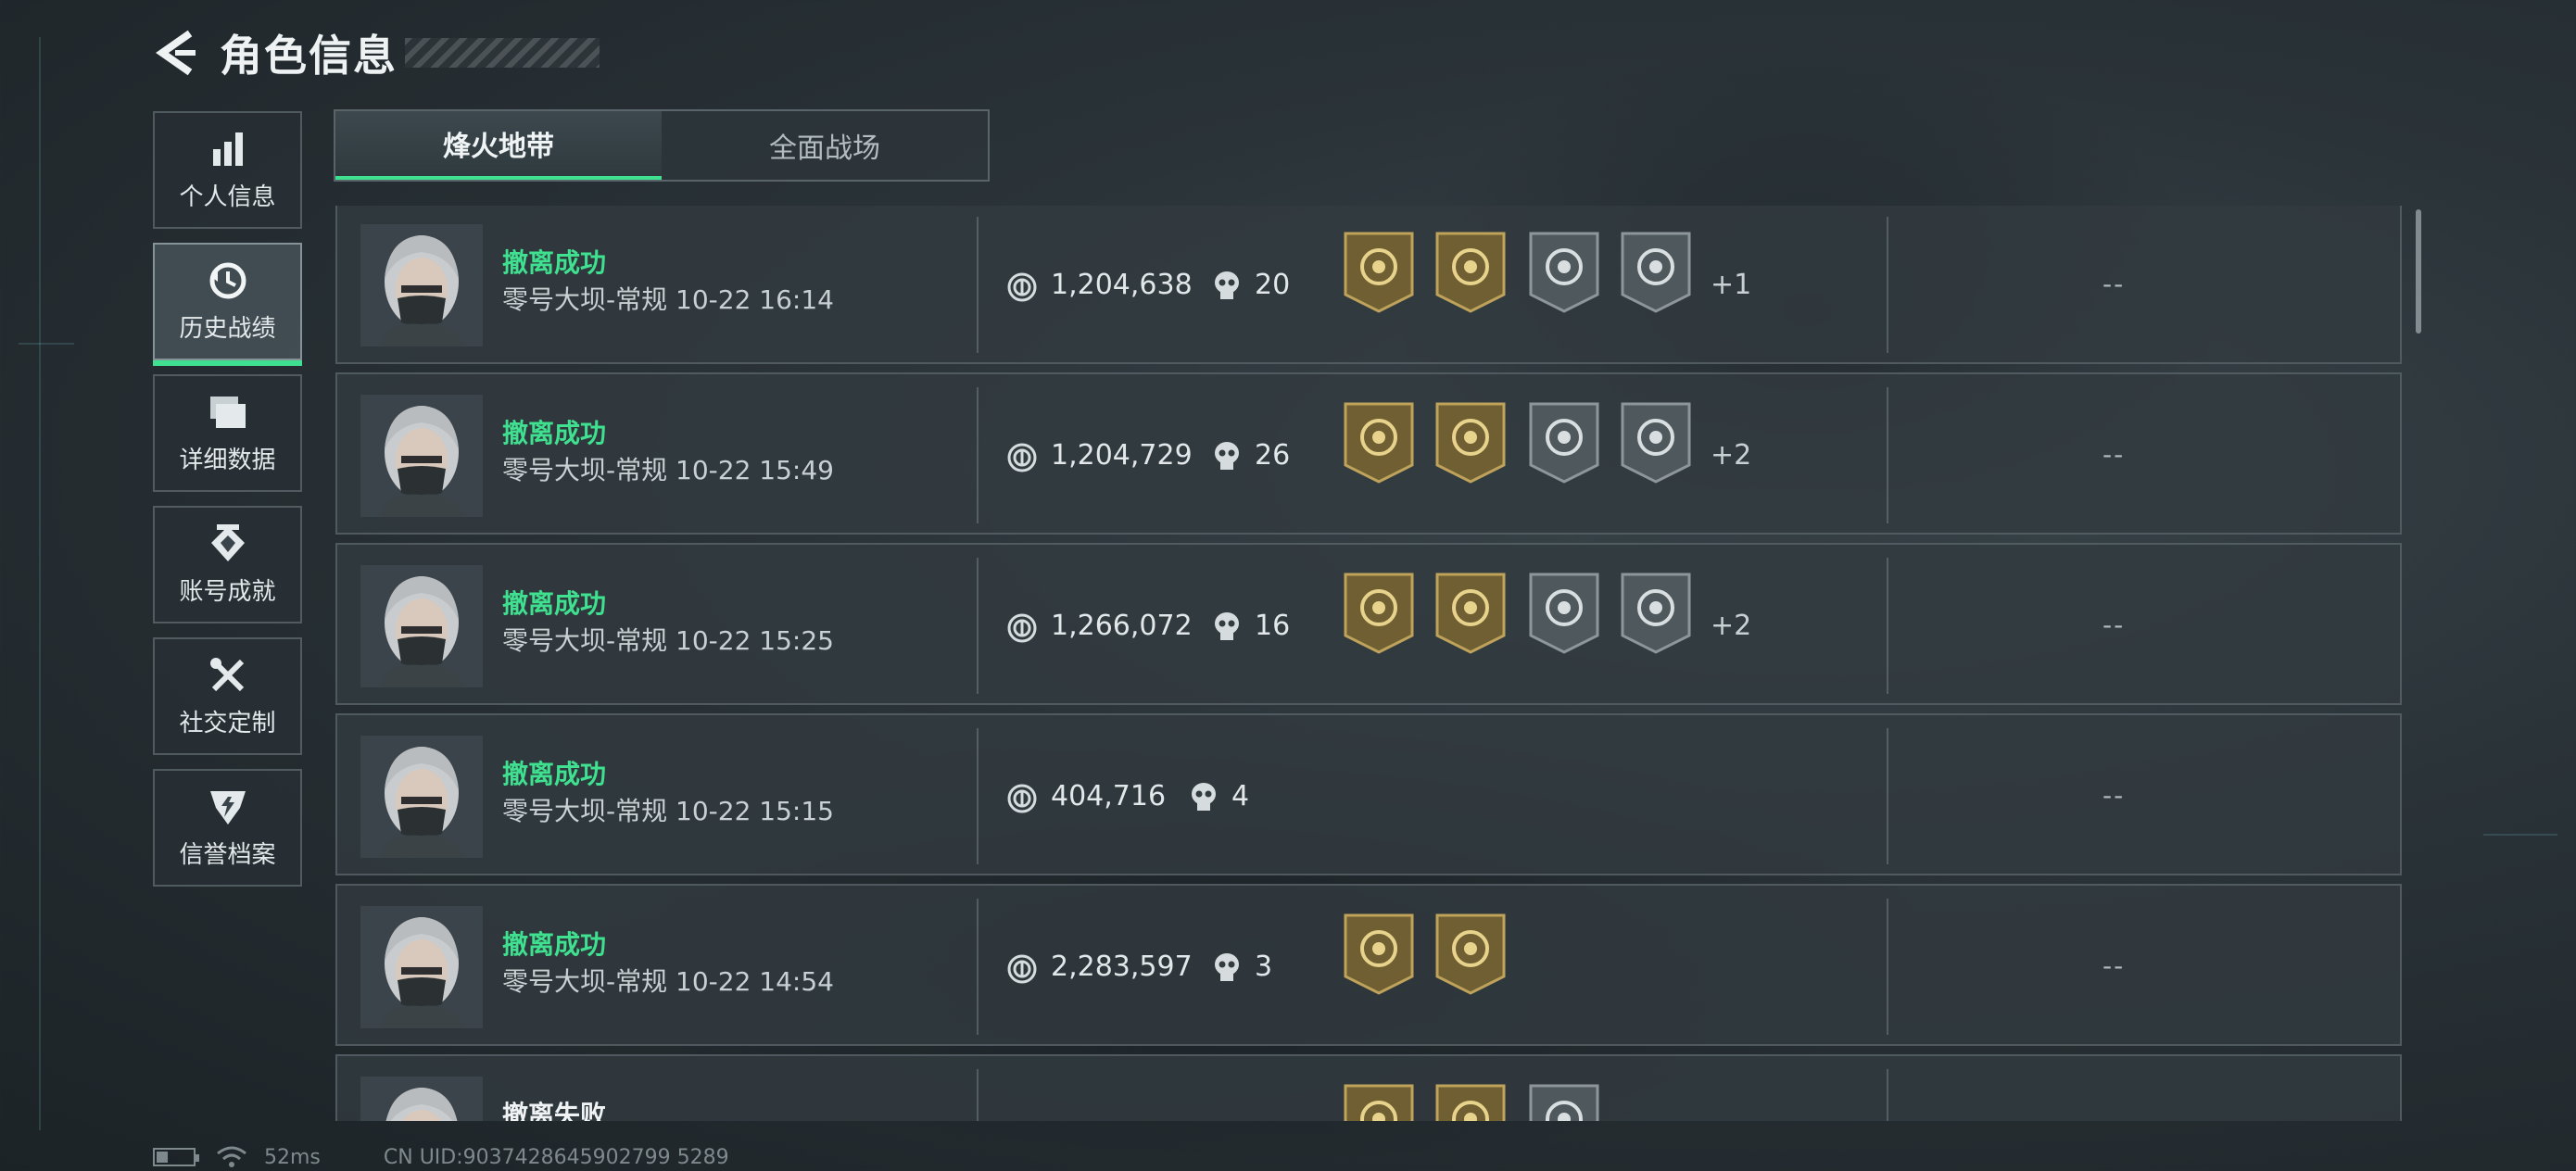  I want to click on title-decoration, so click(503, 53).